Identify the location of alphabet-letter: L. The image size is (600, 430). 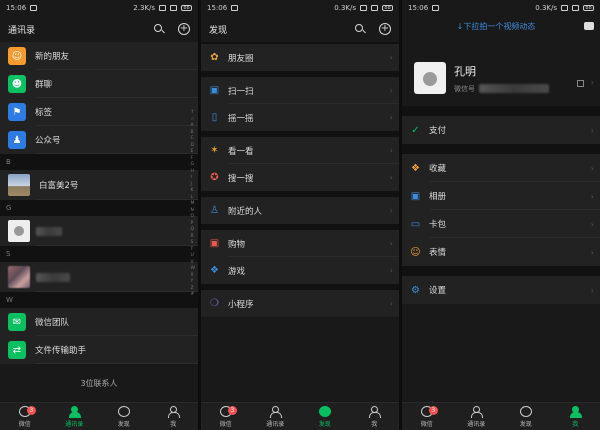
(193, 197).